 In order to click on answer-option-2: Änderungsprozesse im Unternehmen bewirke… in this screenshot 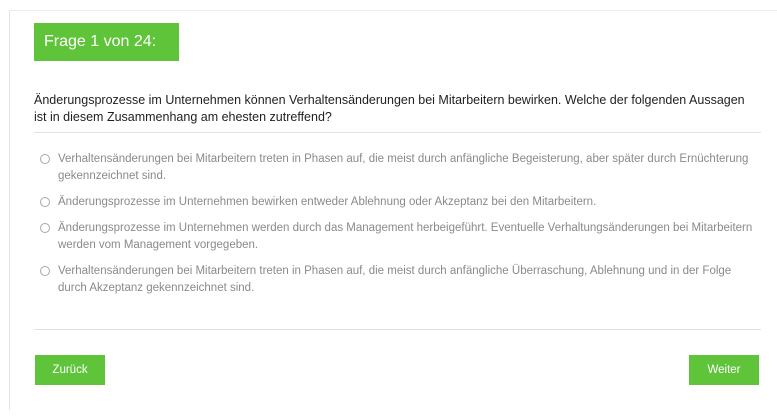, I will do `click(400, 202)`.